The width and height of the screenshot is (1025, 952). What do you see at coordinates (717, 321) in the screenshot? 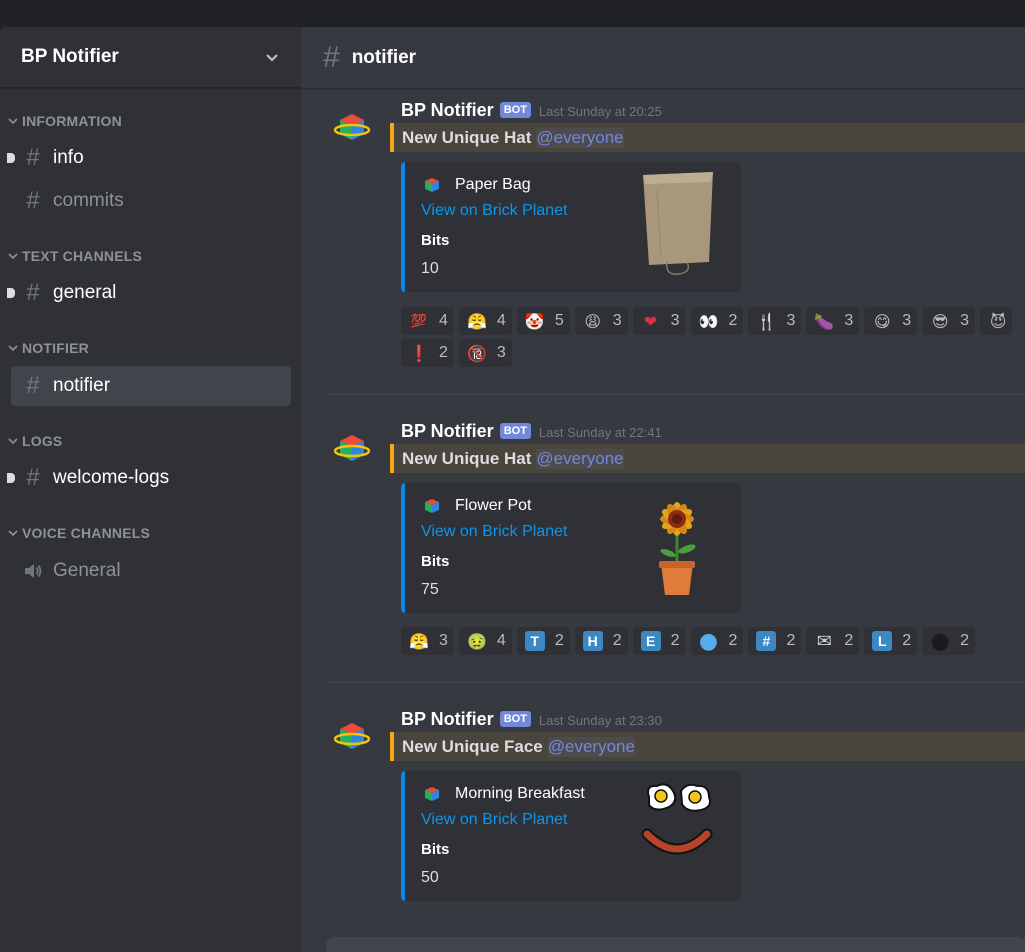
I see `reaction: 👀 2` at bounding box center [717, 321].